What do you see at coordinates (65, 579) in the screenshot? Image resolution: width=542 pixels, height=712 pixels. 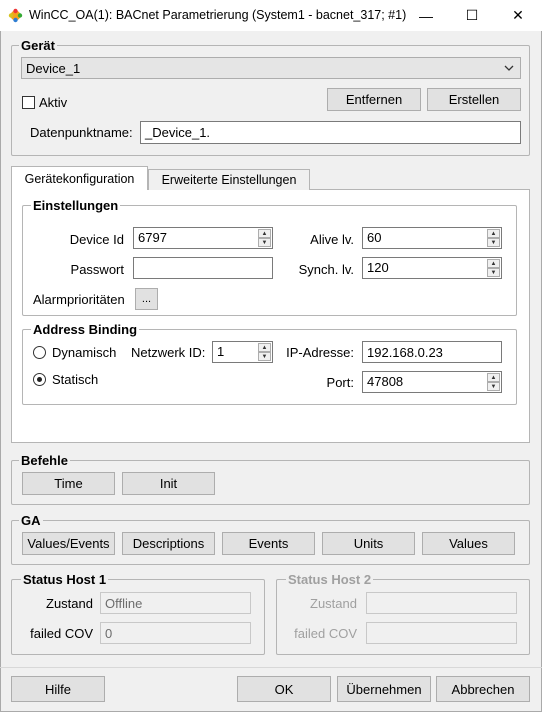 I see `status-host-1-title: Status Host 1` at bounding box center [65, 579].